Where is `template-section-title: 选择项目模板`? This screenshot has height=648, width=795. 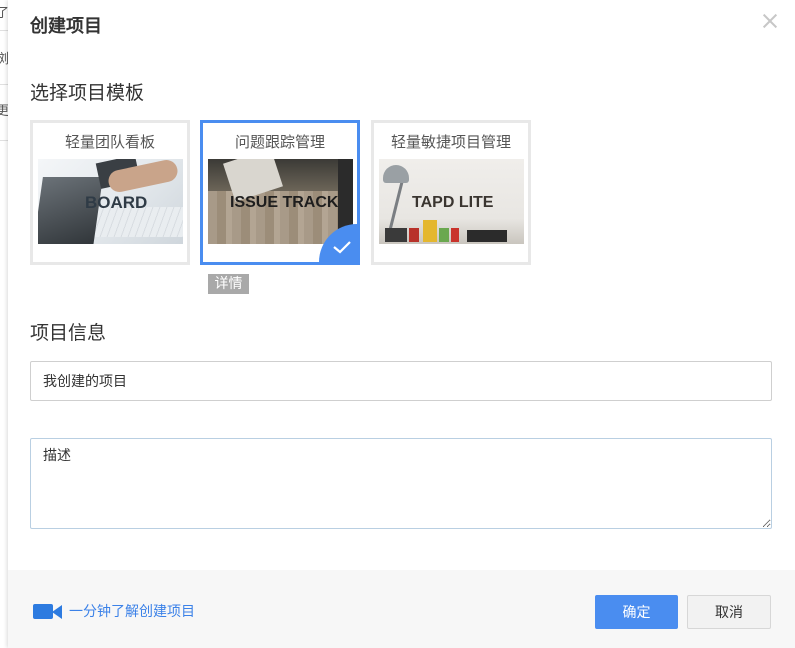 template-section-title: 选择项目模板 is located at coordinates (87, 93).